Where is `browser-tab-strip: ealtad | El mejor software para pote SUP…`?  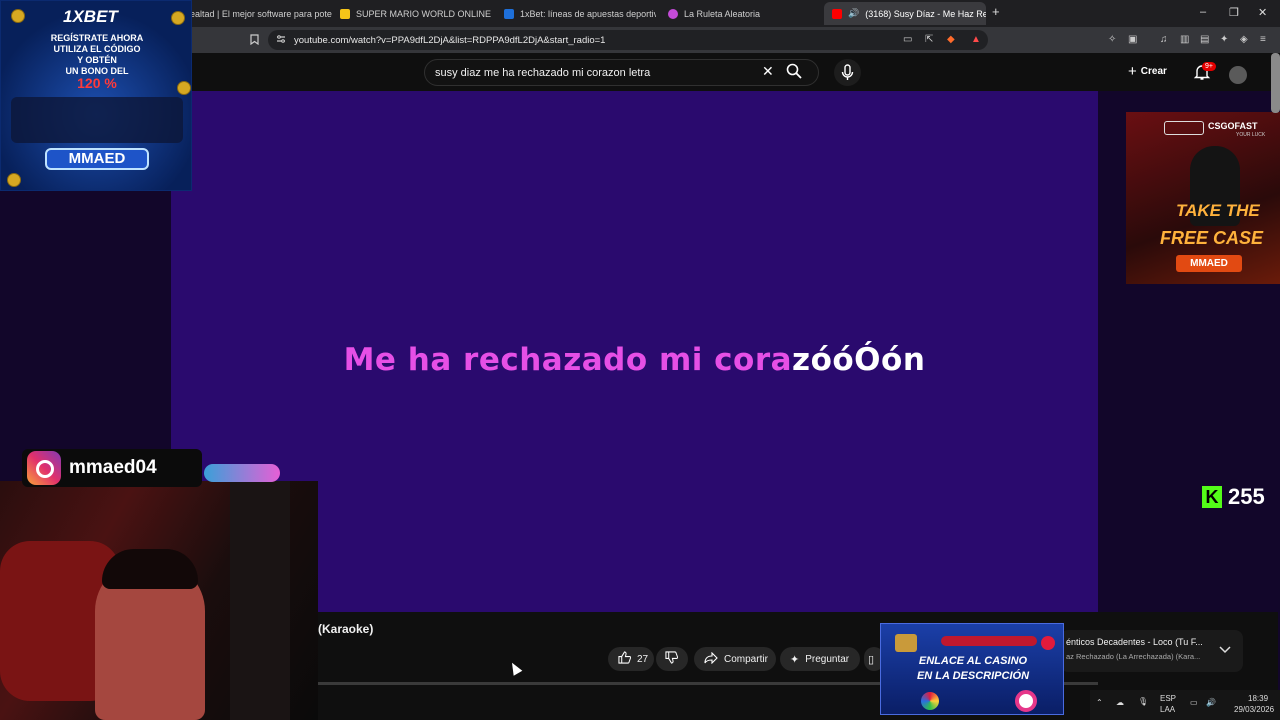
browser-tab-strip: ealtad | El mejor software para pote SUP… is located at coordinates (640, 13).